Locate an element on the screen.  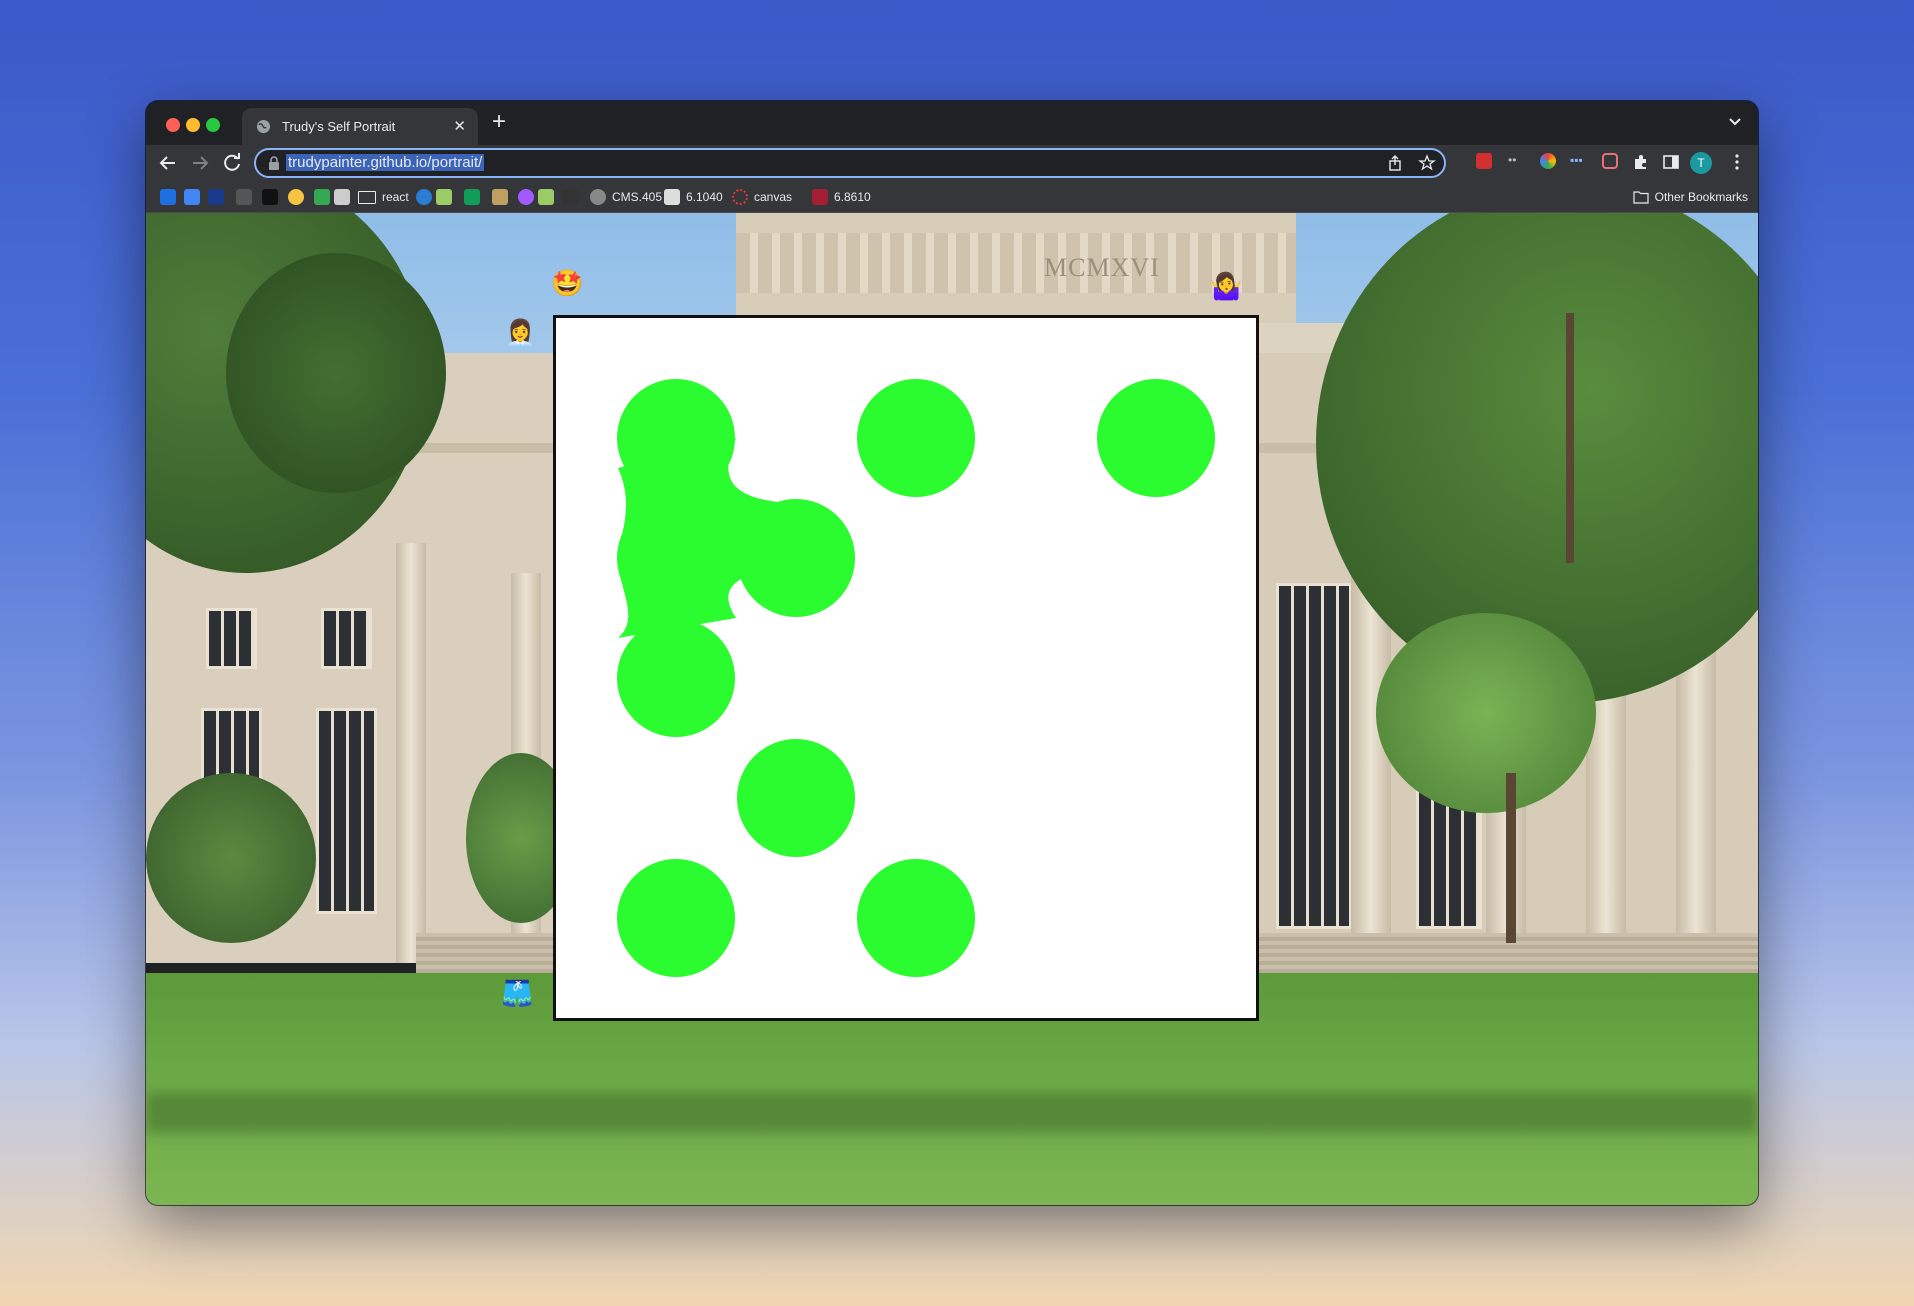
other-bookmarks-label: Other Bookmarks is located at coordinates (1701, 197).